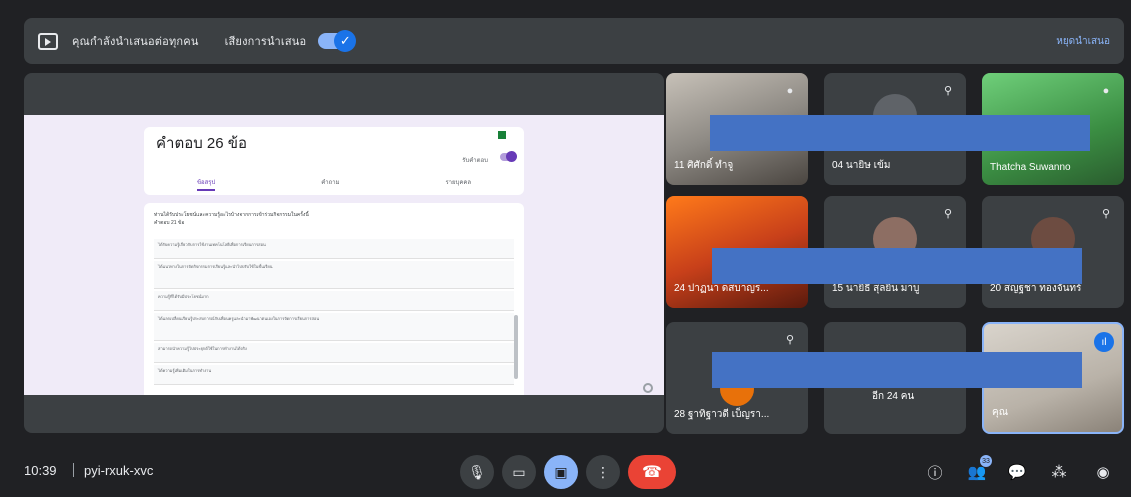 This screenshot has height=497, width=1131. I want to click on check-icon: ✓, so click(345, 41).